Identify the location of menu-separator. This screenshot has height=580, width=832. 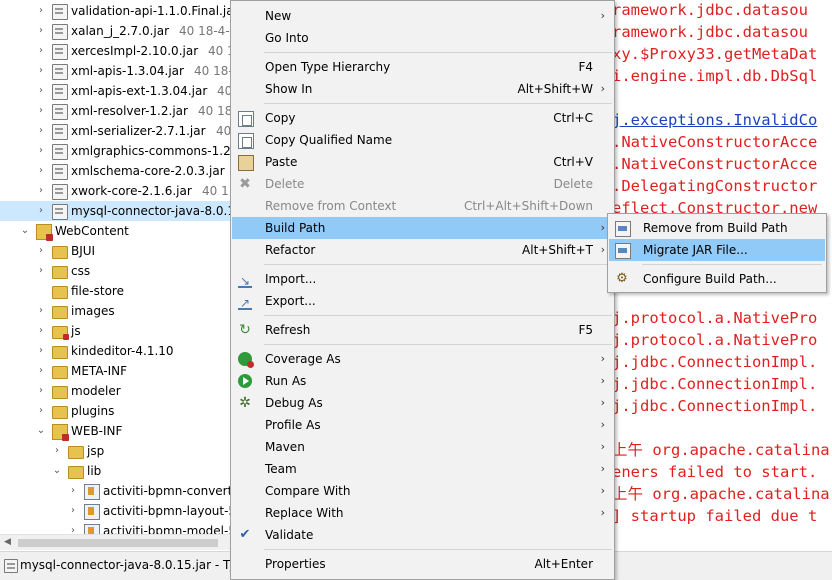
(438, 103).